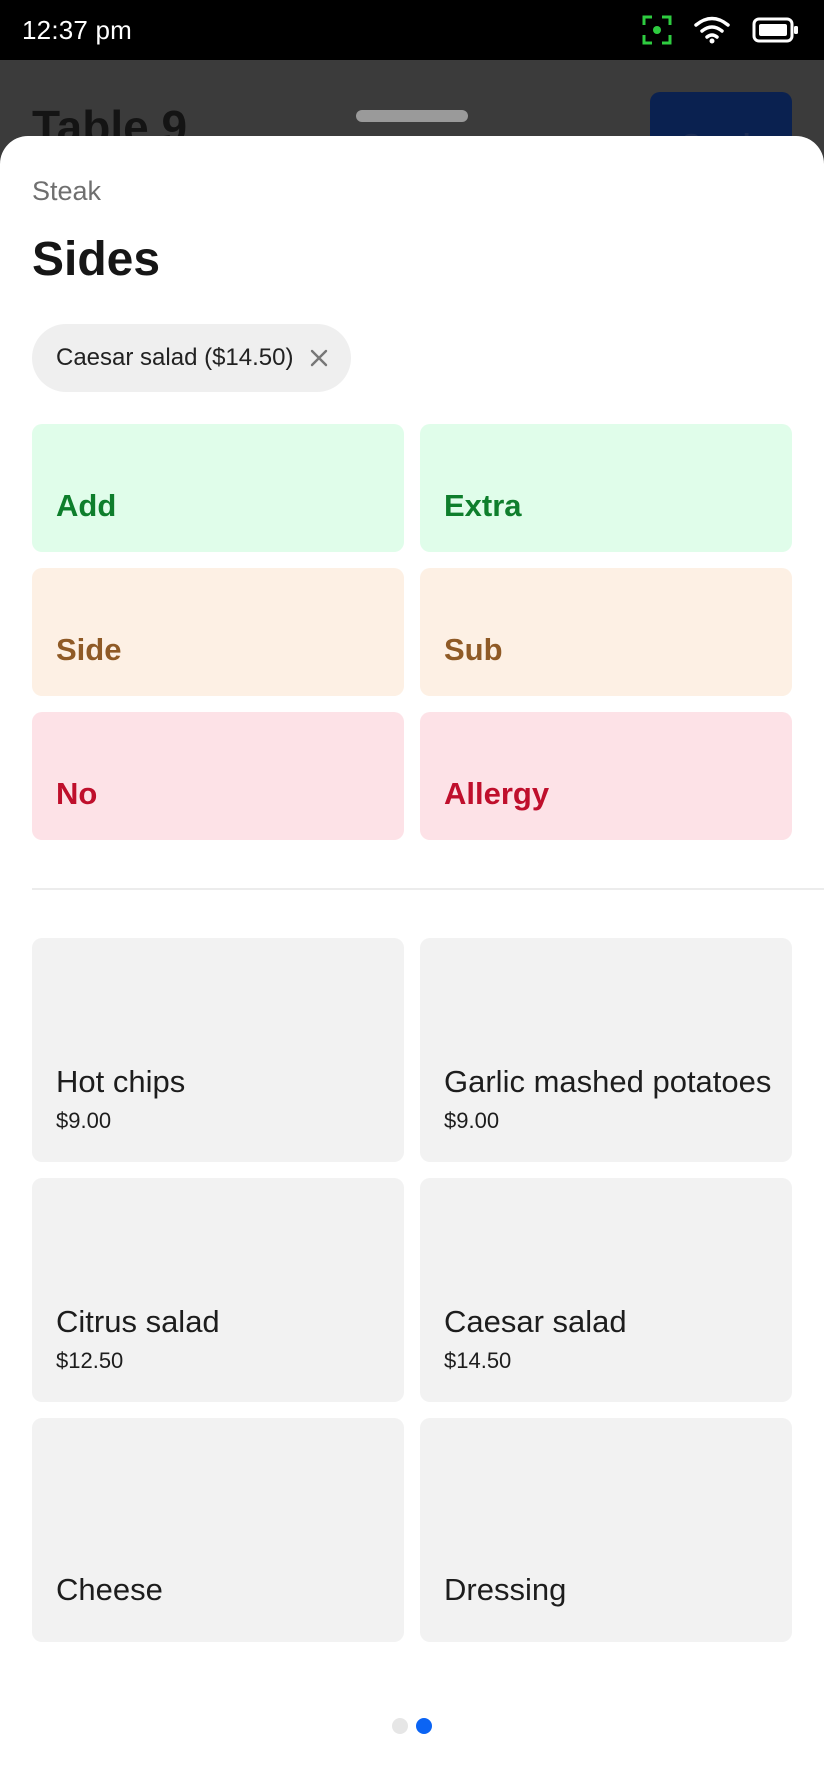  Describe the element at coordinates (218, 776) in the screenshot. I see `modifier-no-button: No` at that location.